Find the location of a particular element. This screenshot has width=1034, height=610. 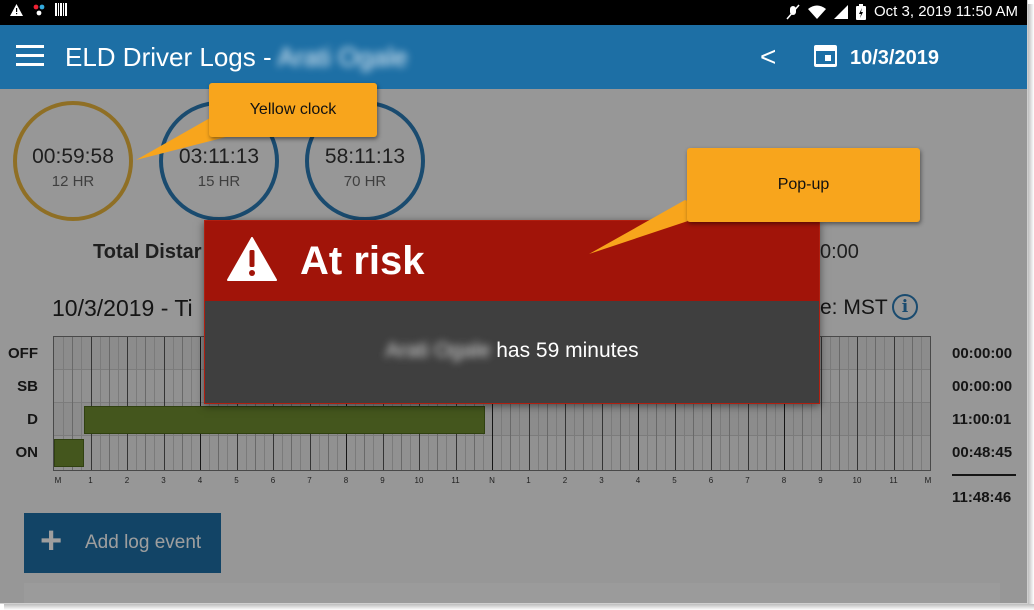

mute-icon is located at coordinates (793, 11).